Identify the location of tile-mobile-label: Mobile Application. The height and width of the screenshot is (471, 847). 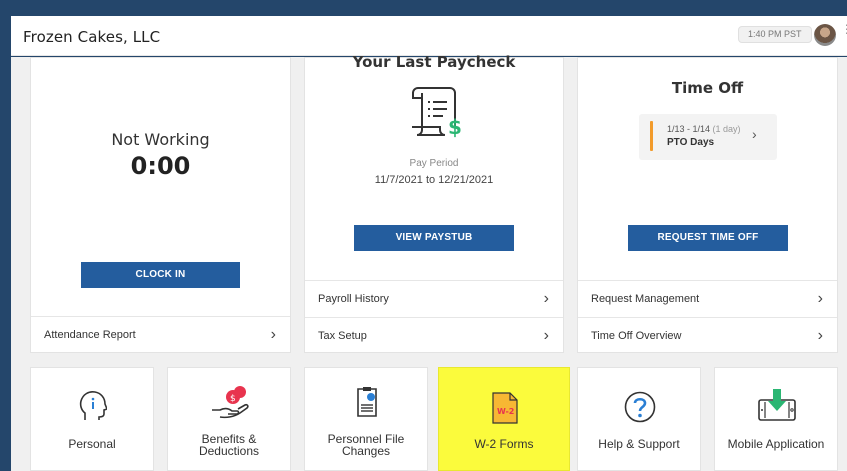
(776, 444).